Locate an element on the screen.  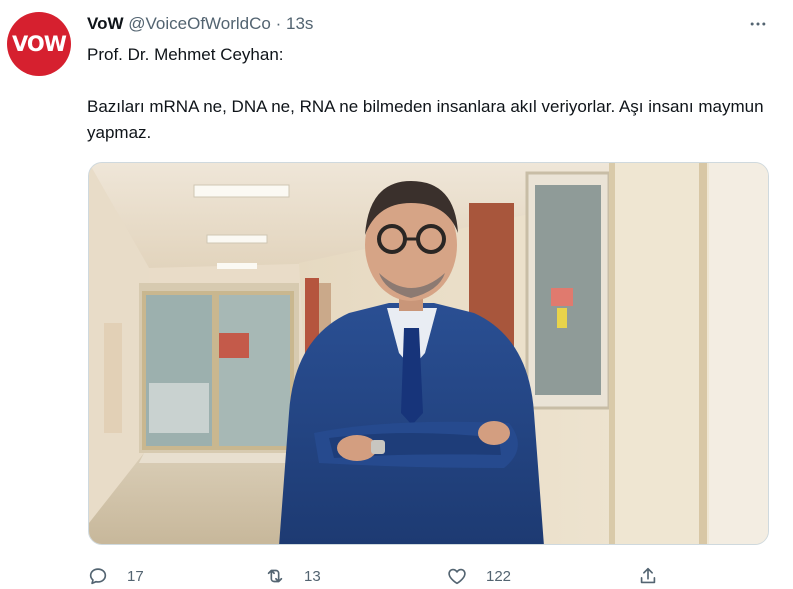
retweet-icon is located at coordinates (275, 576).